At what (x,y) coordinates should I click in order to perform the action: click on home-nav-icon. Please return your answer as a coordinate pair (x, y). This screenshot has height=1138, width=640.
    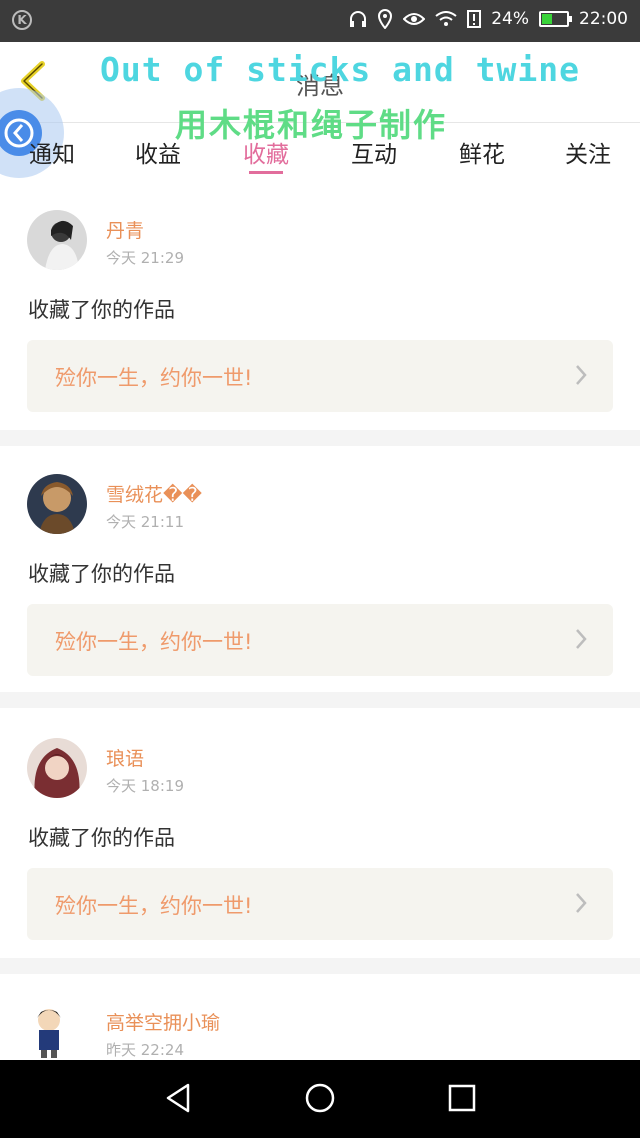
    Looking at the image, I should click on (320, 1098).